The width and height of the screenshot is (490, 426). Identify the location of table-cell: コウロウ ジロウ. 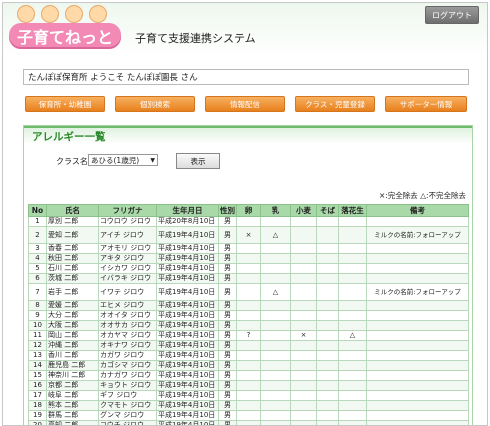
(127, 221).